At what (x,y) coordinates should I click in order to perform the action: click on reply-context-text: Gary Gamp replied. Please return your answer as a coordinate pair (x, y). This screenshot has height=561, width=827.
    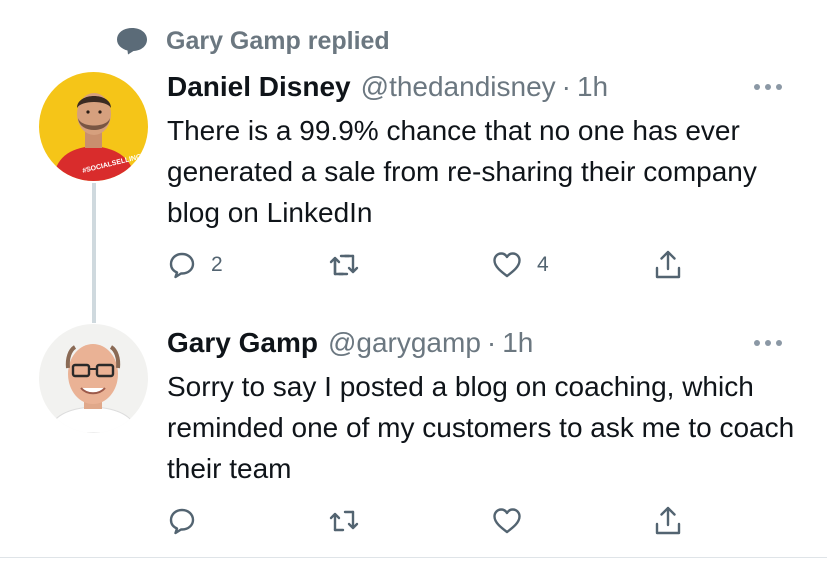
    Looking at the image, I should click on (278, 40).